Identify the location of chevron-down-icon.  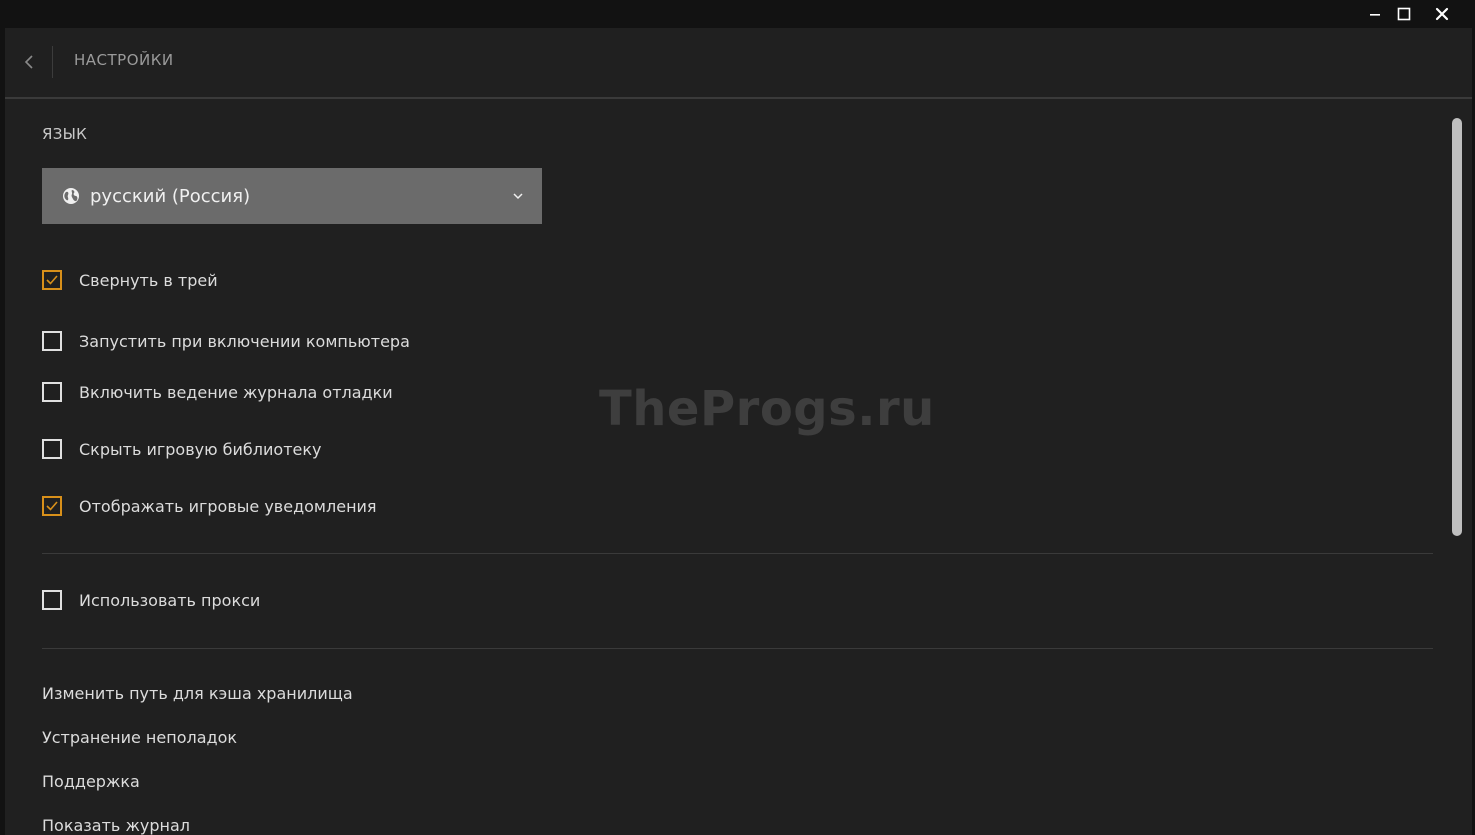
(518, 196).